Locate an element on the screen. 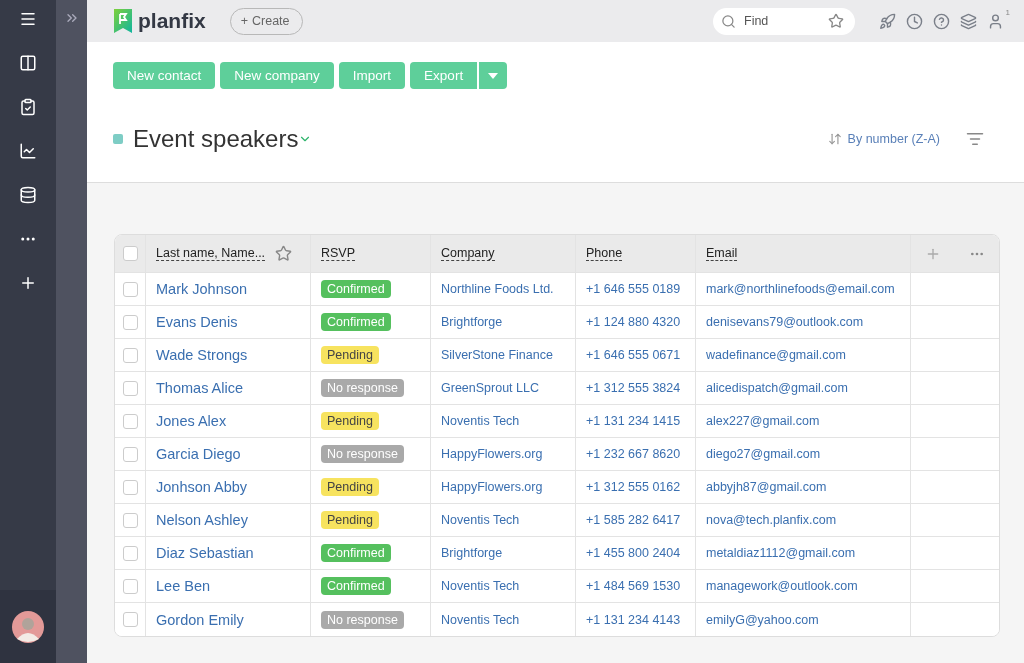 This screenshot has width=1024, height=663. column-header: Email is located at coordinates (722, 253).